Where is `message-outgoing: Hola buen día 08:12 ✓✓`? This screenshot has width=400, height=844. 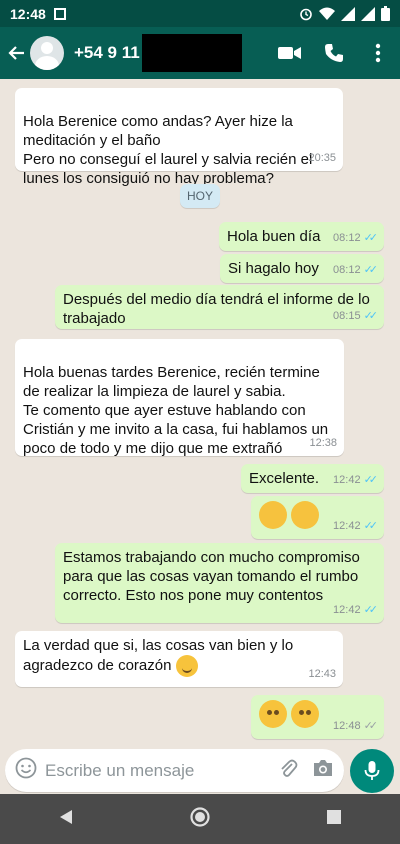
message-outgoing: Hola buen día 08:12 ✓✓ is located at coordinates (301, 236).